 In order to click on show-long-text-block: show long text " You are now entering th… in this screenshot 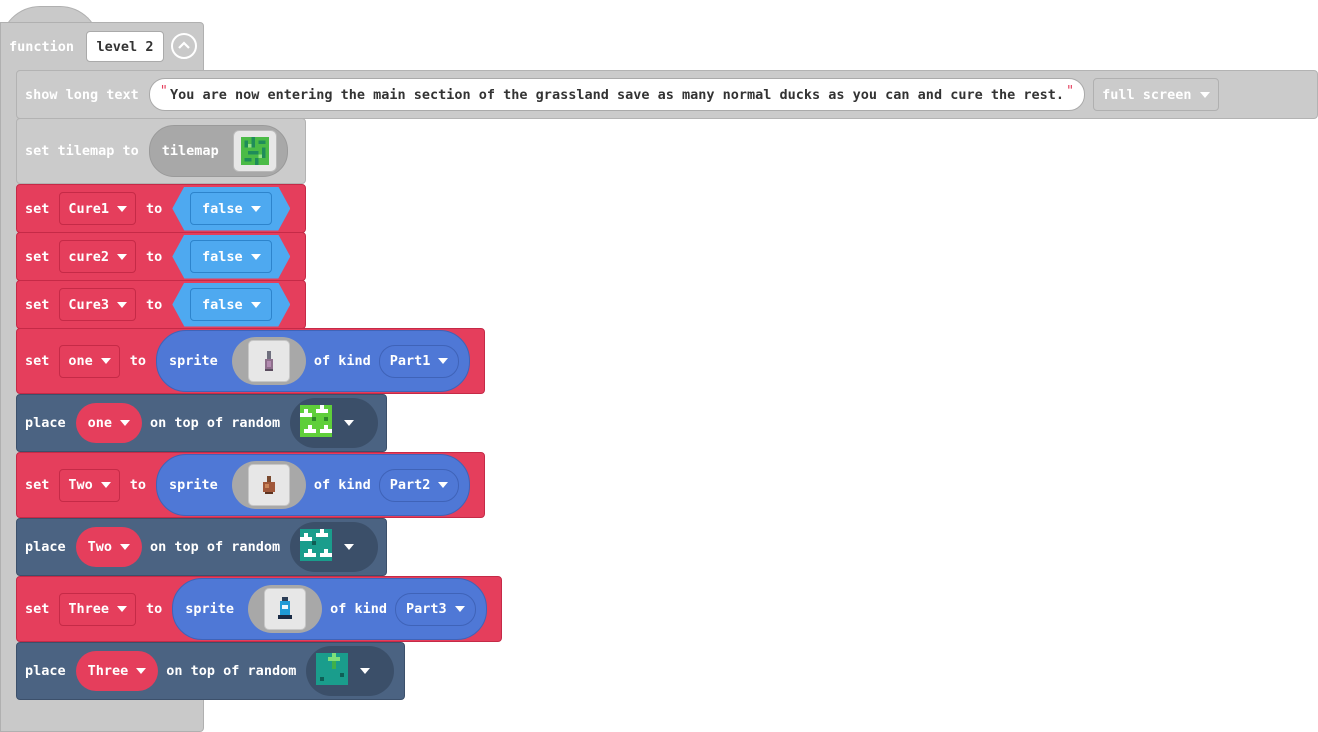, I will do `click(667, 94)`.